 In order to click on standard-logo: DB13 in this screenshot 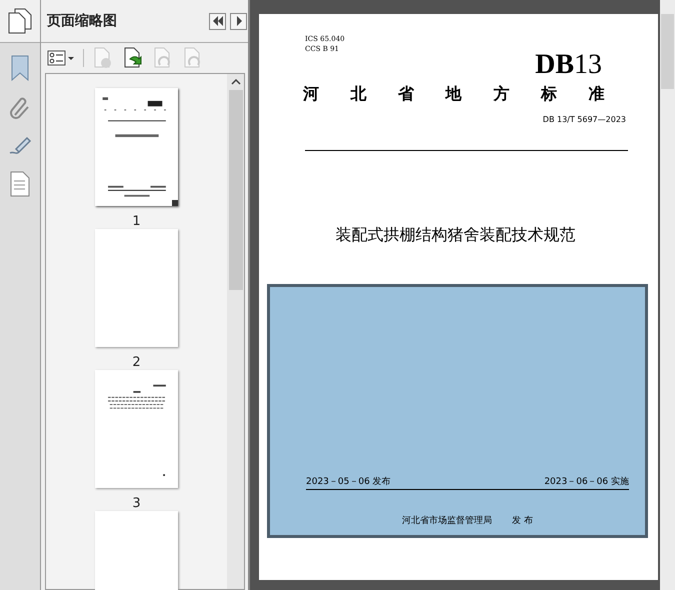, I will do `click(568, 65)`.